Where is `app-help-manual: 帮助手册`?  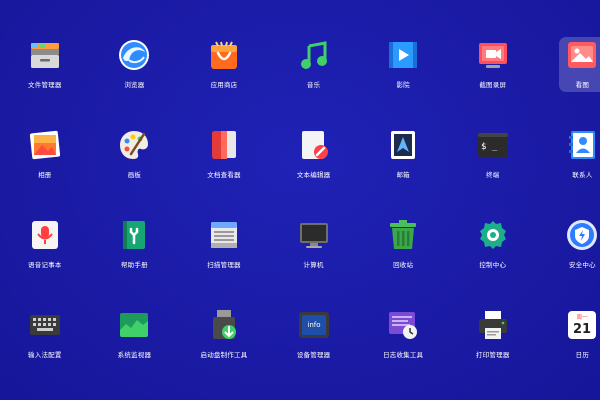 app-help-manual: 帮助手册 is located at coordinates (135, 259).